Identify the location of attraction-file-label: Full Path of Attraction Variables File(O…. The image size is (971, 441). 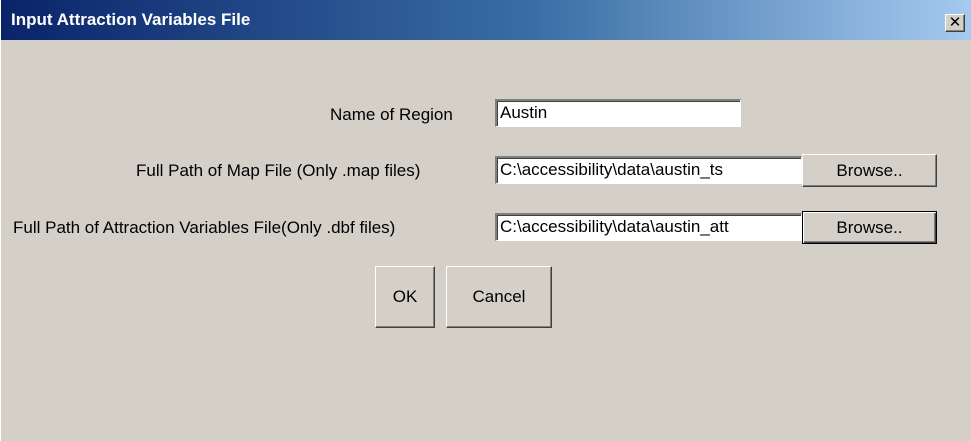
(204, 227).